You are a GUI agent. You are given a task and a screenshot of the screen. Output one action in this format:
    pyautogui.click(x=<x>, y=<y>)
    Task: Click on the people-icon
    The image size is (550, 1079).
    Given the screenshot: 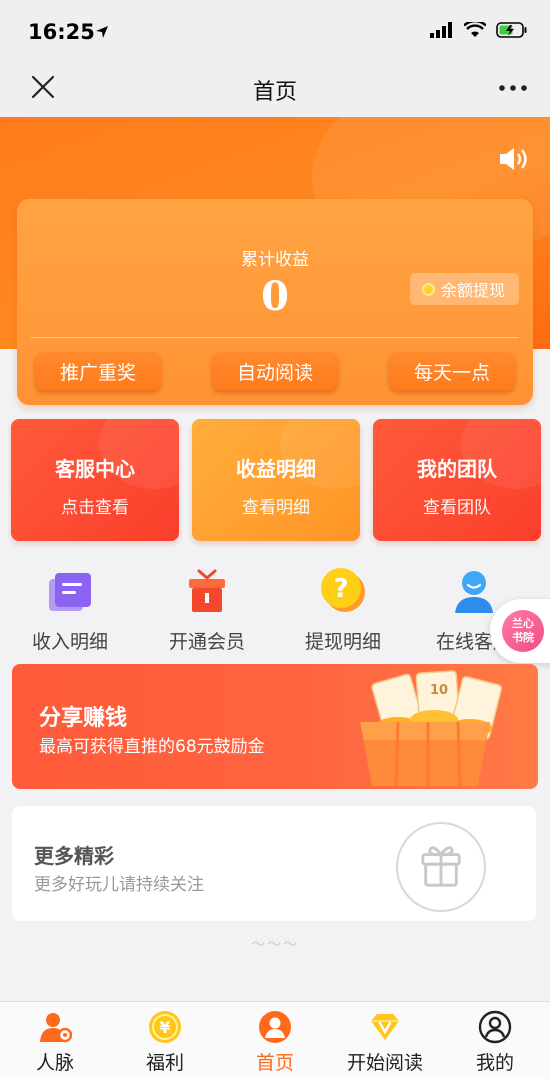 What is the action you would take?
    pyautogui.click(x=56, y=1028)
    